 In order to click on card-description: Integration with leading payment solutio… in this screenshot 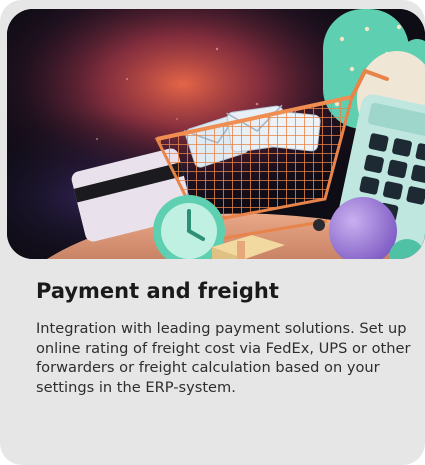, I will do `click(223, 358)`.